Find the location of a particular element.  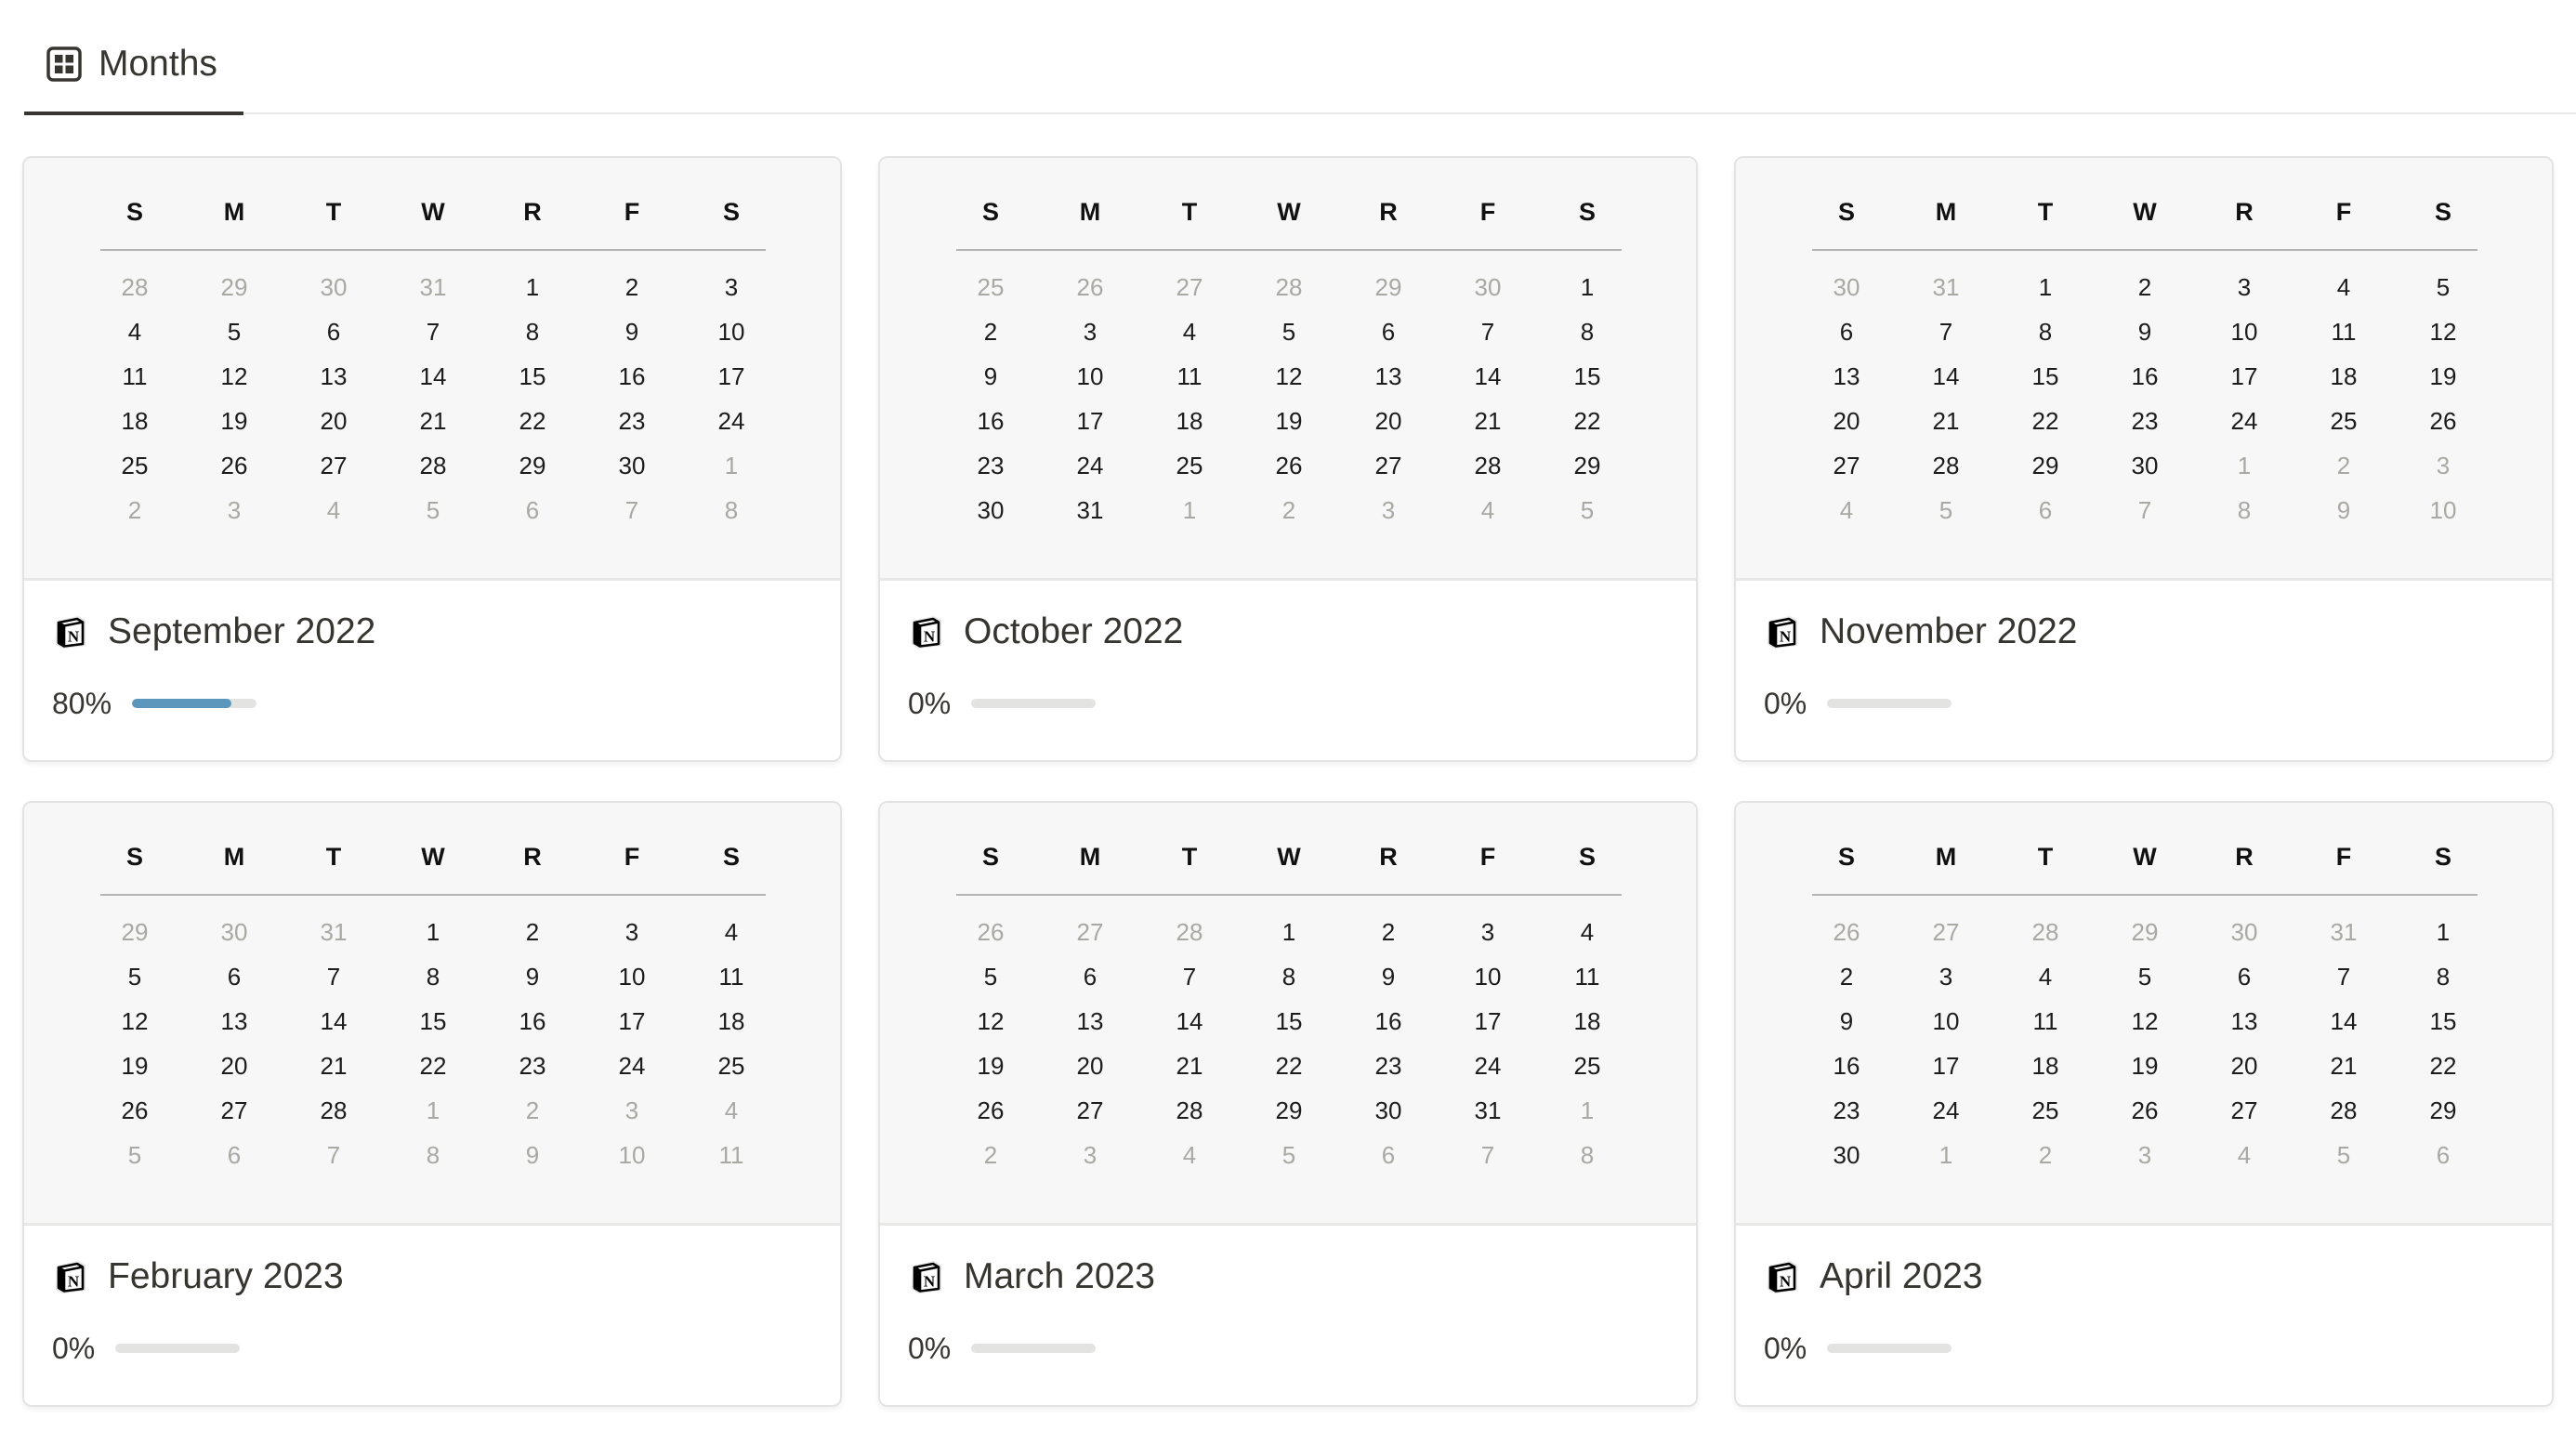

progress-bar is located at coordinates (1889, 1348).